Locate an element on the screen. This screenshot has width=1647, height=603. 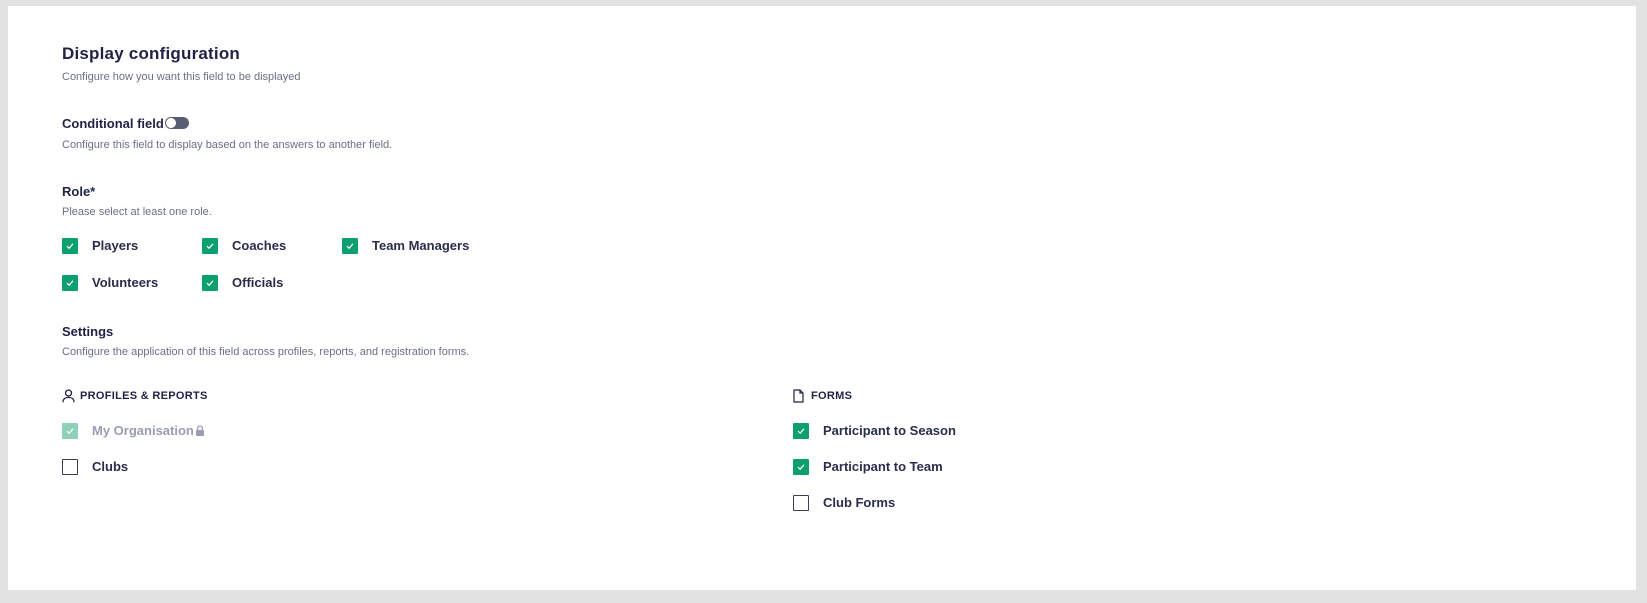
conditional-field-label: Conditional field is located at coordinates (113, 123).